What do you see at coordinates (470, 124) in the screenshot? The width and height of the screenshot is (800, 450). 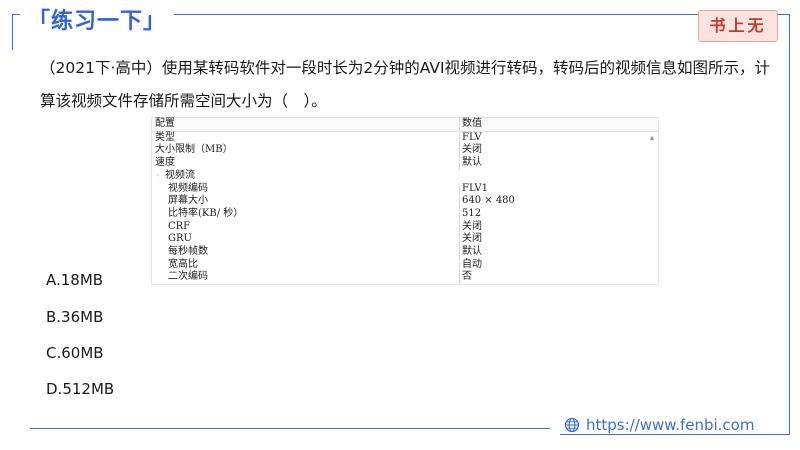 I see `table-header-value: 数值` at bounding box center [470, 124].